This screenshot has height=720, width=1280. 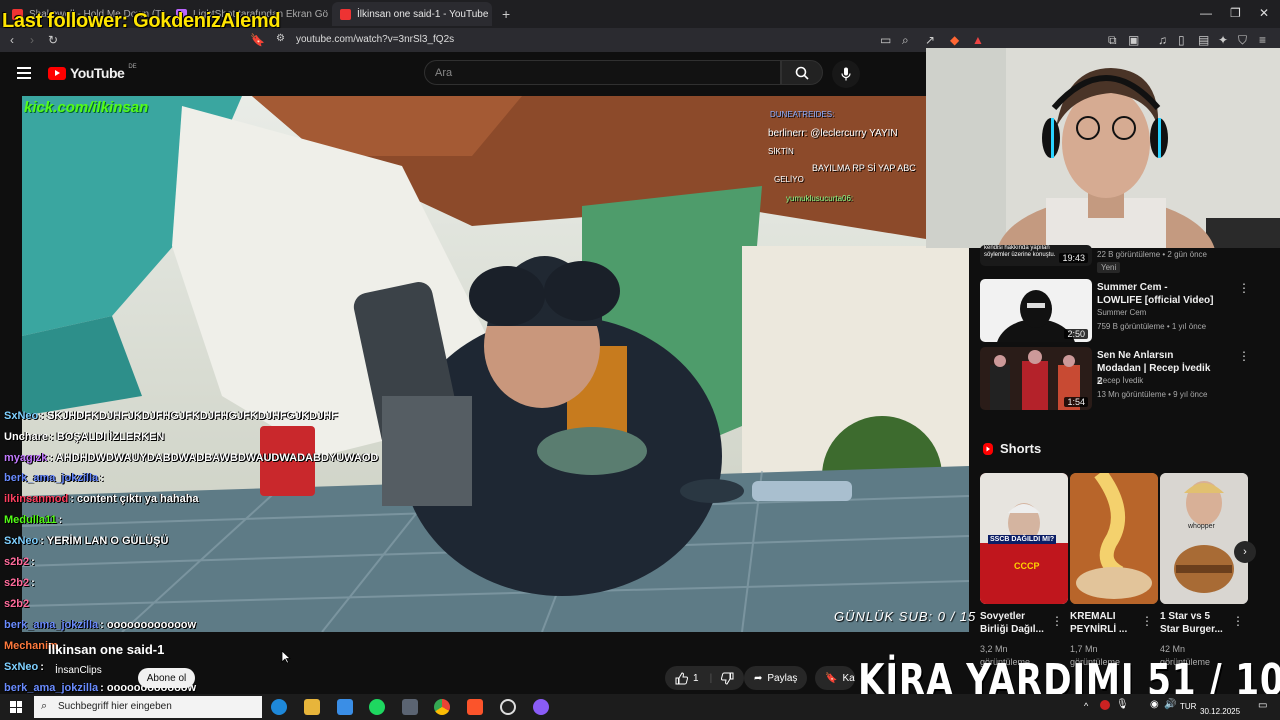 I want to click on taskbar-date: 30.12.2025, so click(x=1220, y=711).